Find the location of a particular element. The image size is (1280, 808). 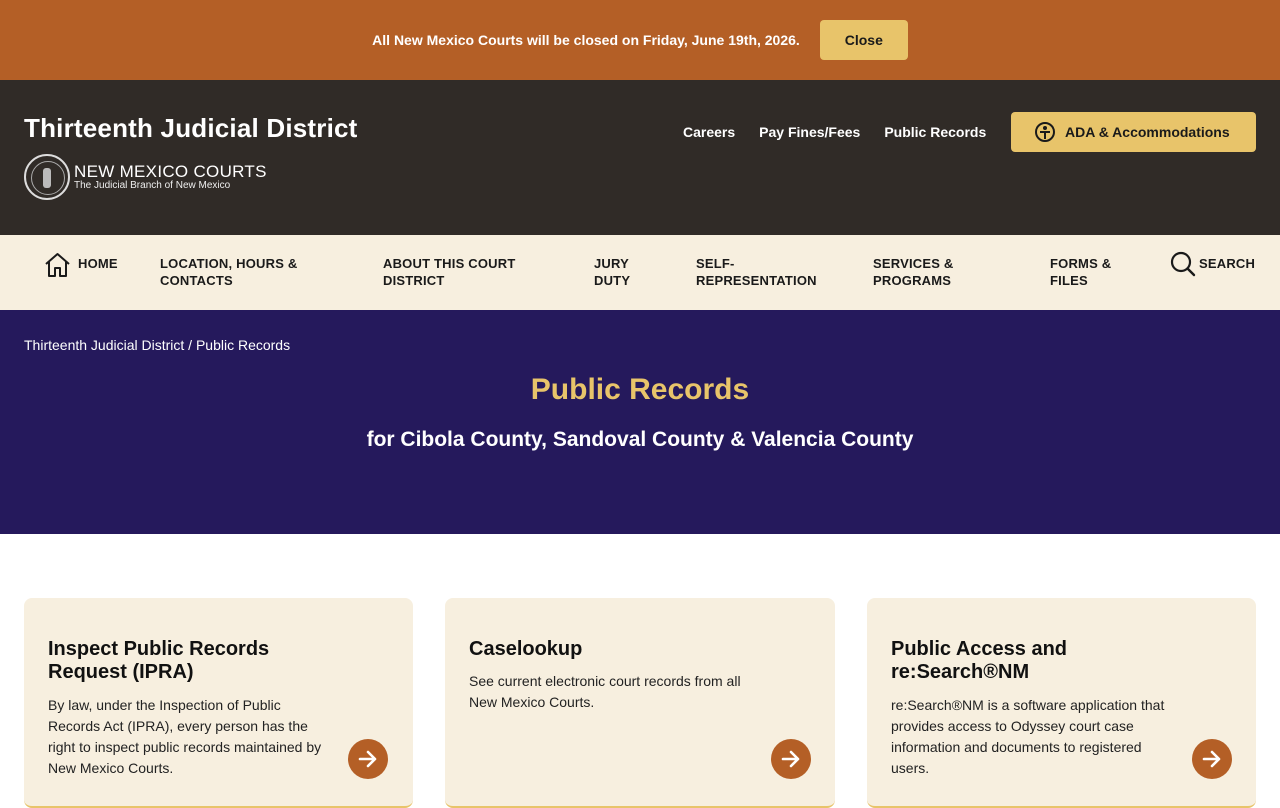

pay-fines-link: Pay Fines/Fees is located at coordinates (809, 132).